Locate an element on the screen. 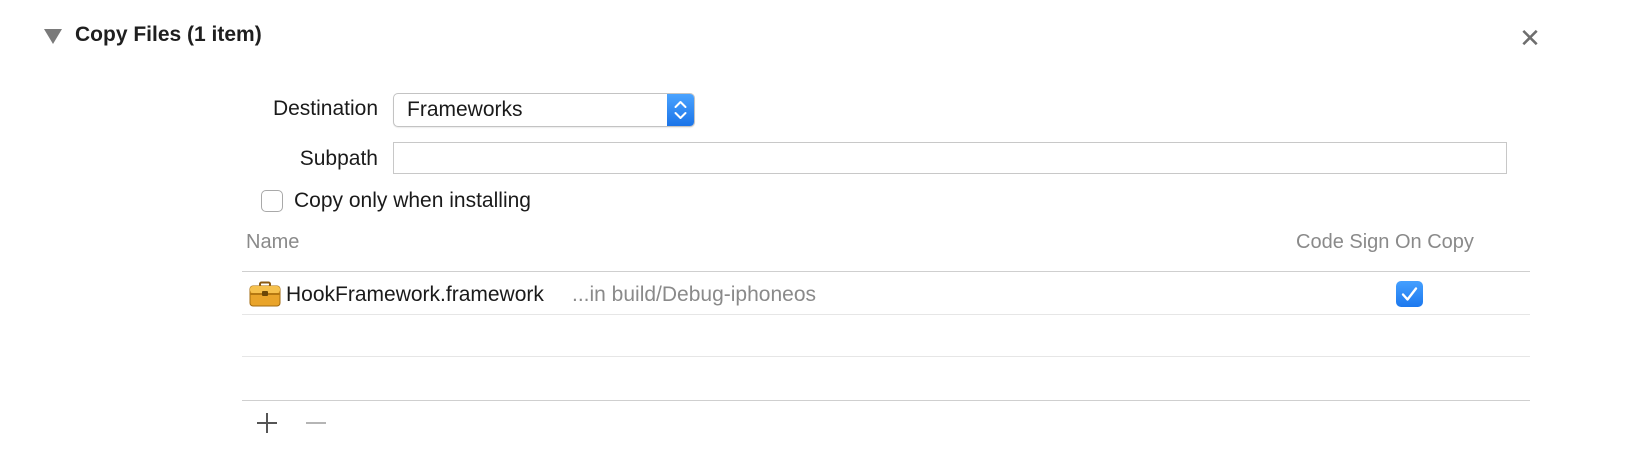 The height and width of the screenshot is (466, 1632). destination-value: Frameworks is located at coordinates (465, 109).